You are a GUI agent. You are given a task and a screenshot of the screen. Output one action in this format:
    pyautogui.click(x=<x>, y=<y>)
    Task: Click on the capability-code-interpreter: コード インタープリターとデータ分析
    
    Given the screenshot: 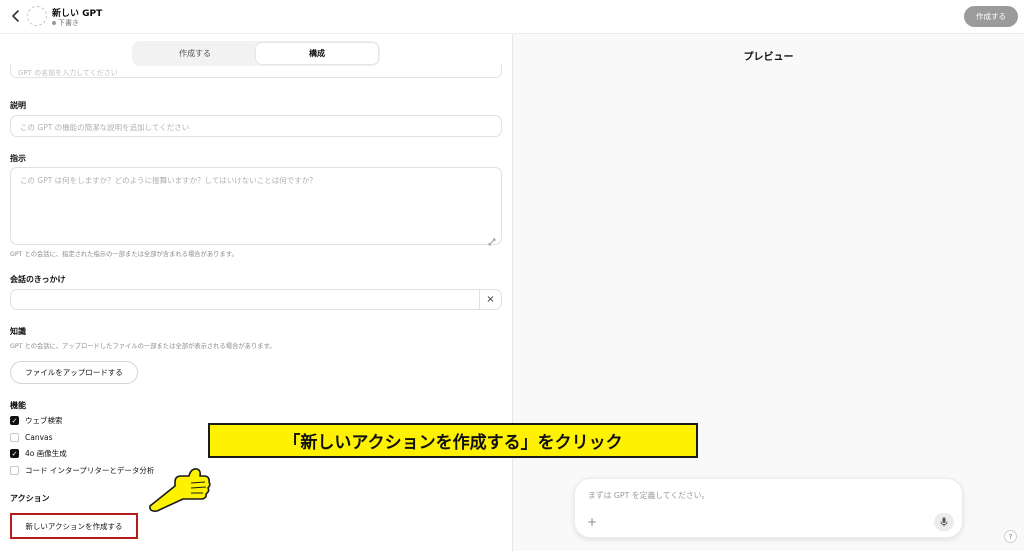 What is the action you would take?
    pyautogui.click(x=82, y=470)
    